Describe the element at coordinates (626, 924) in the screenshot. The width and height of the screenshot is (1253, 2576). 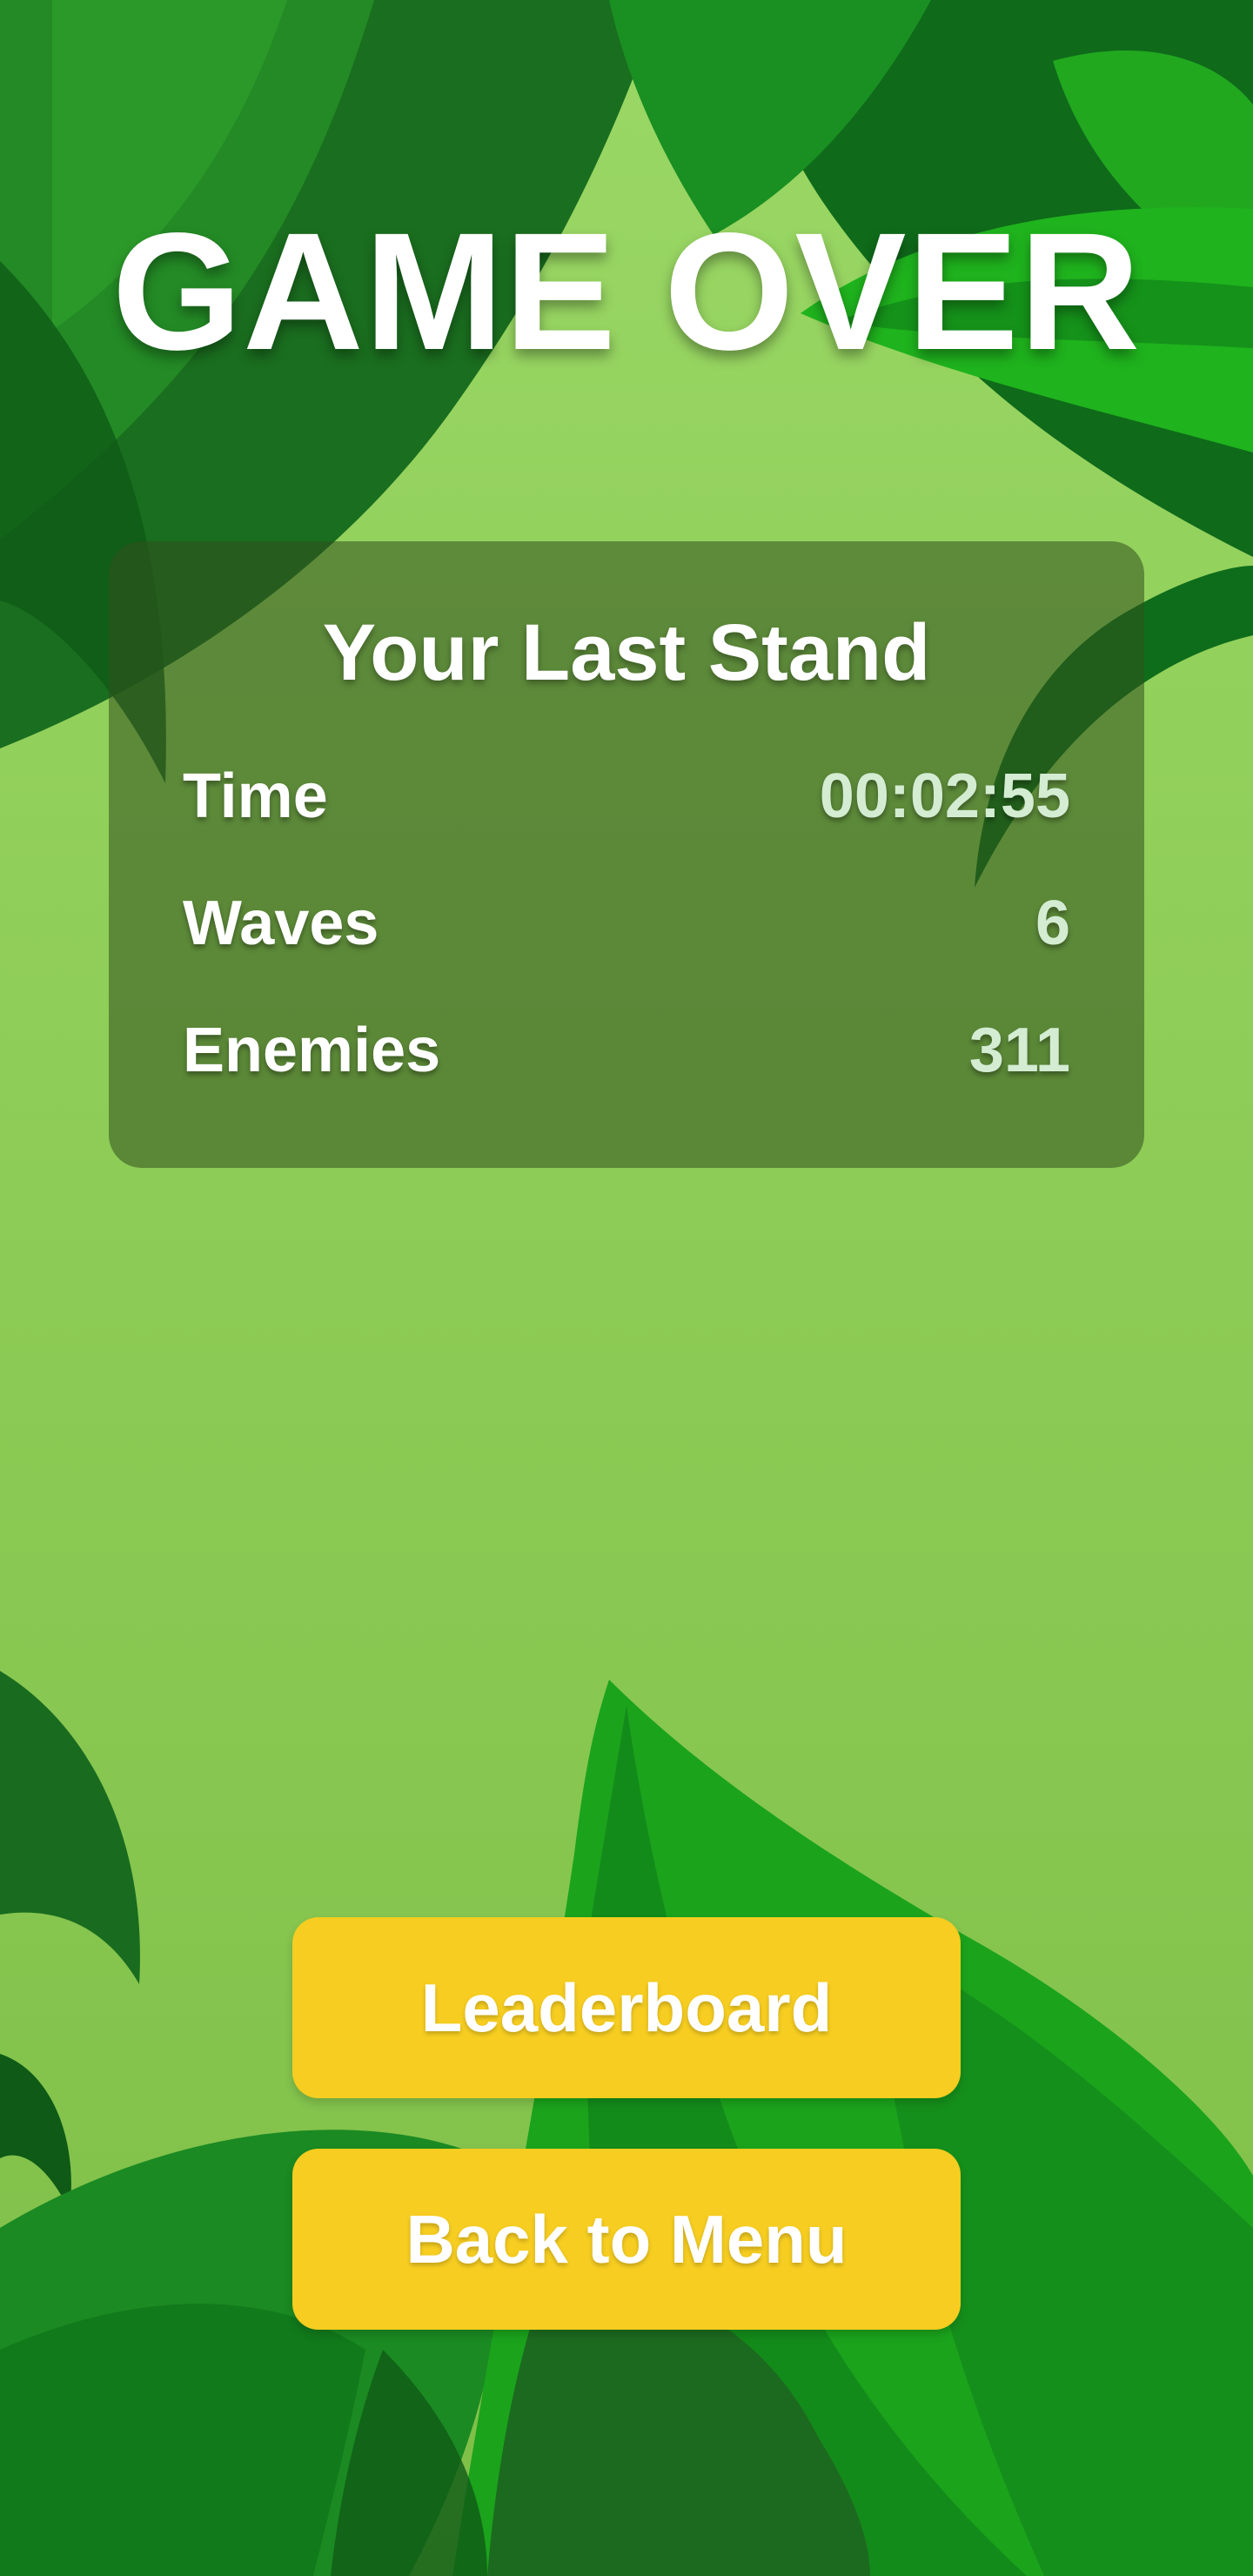
I see `stat-row-waves: Waves 6` at that location.